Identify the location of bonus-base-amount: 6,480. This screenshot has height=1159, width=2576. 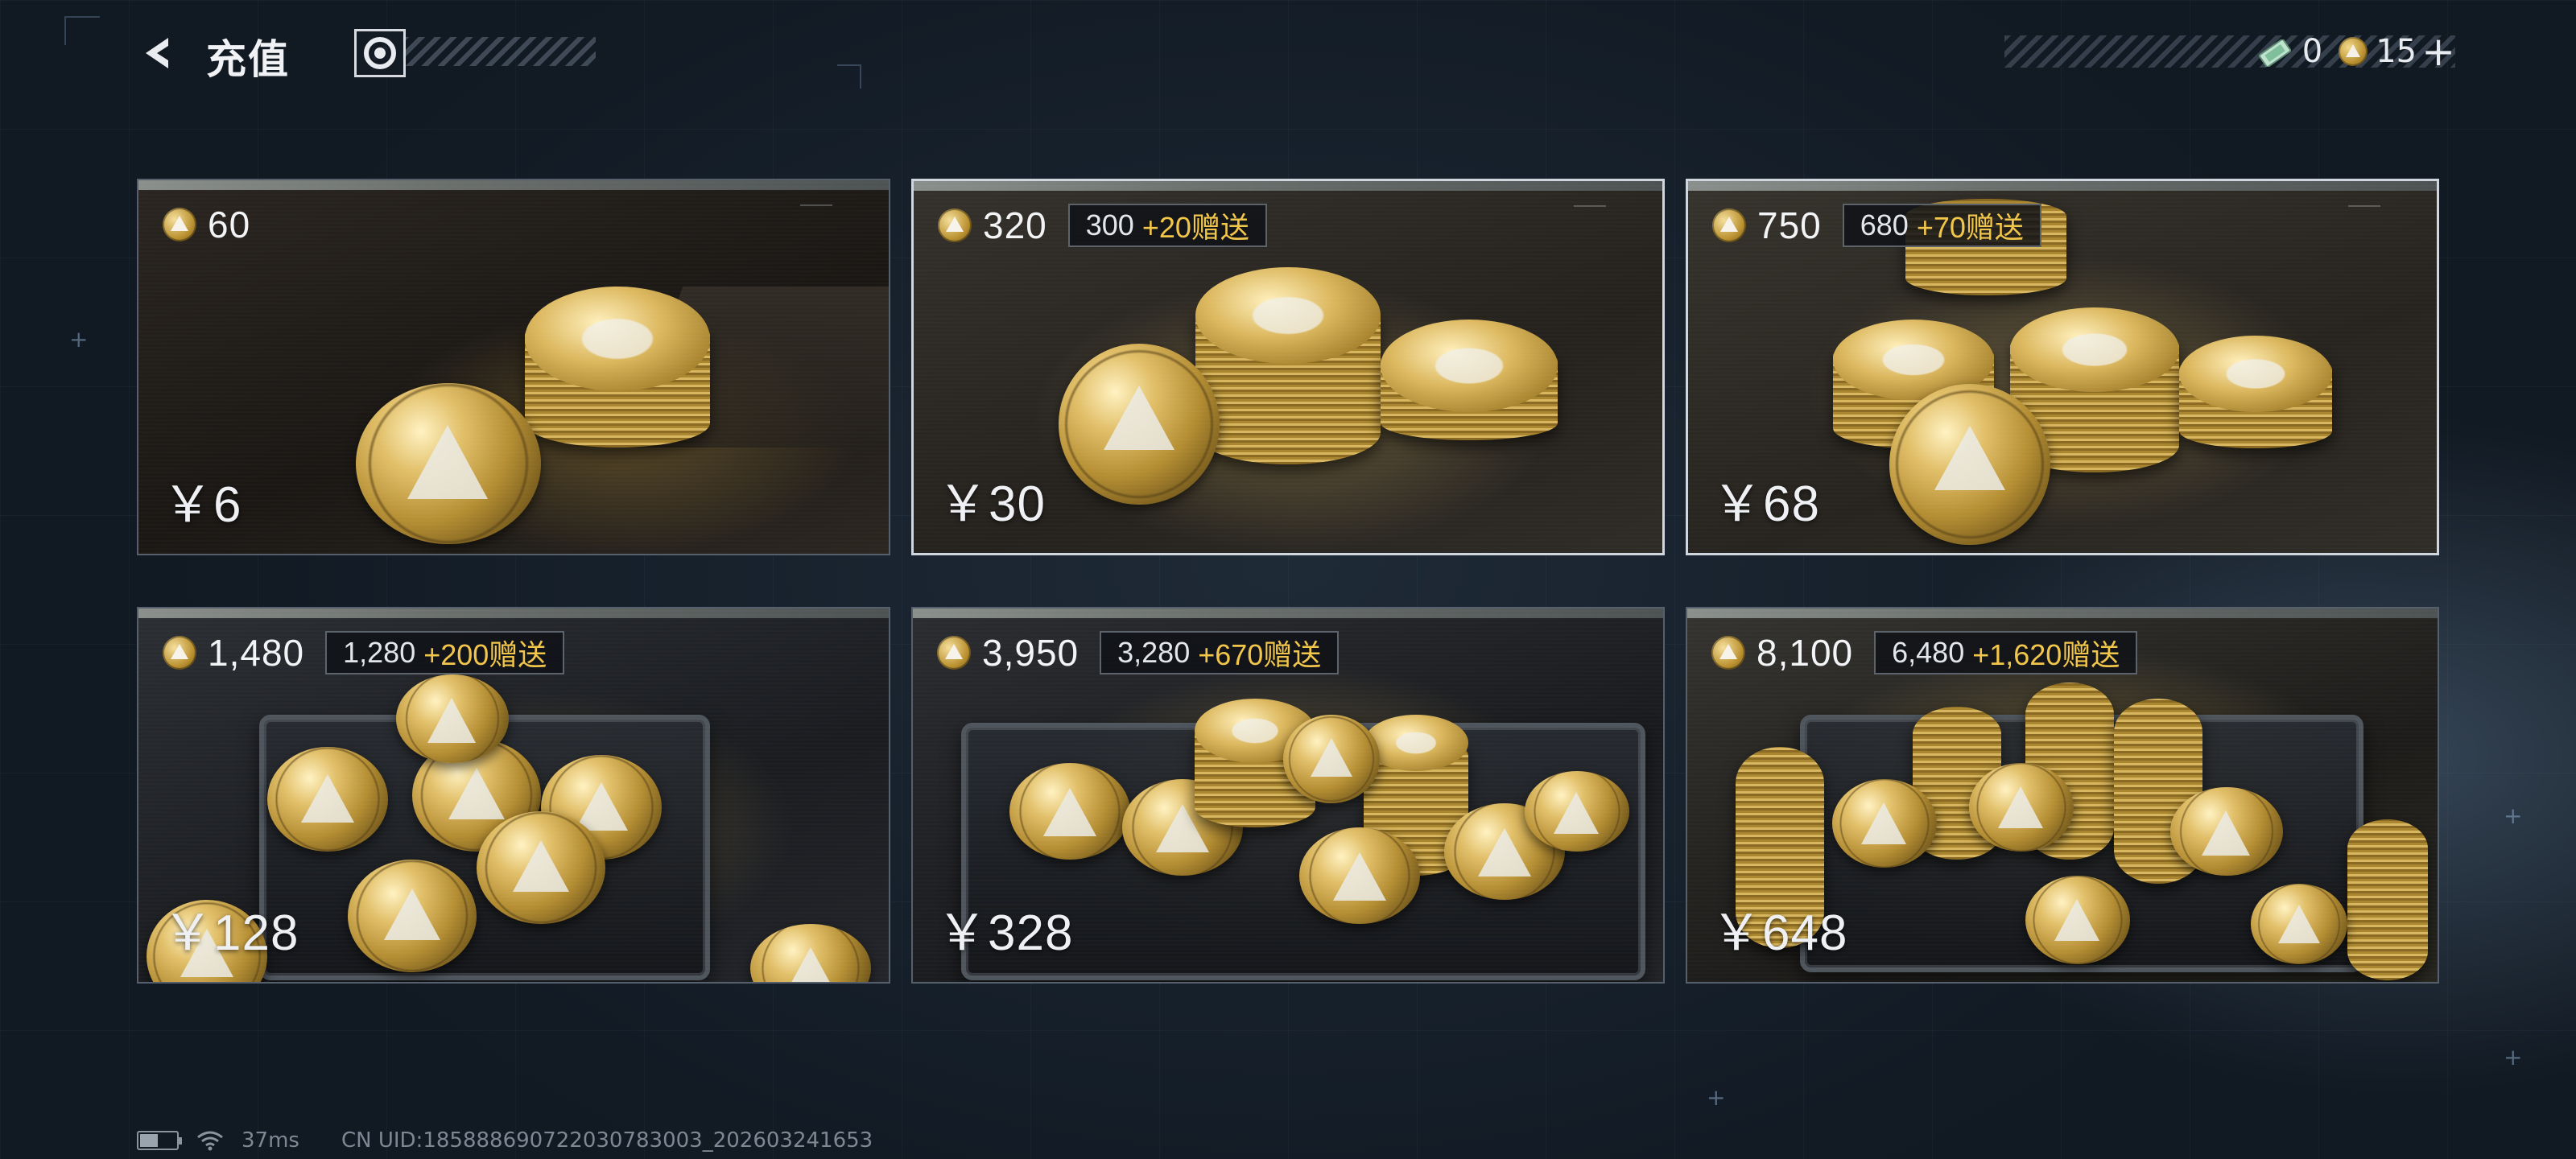
(1929, 652).